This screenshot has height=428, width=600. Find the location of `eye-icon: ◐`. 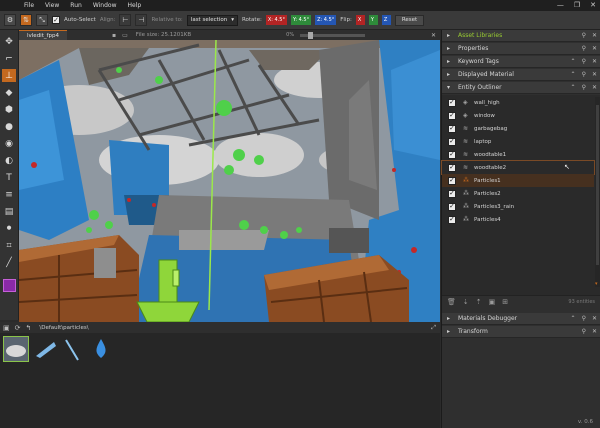

eye-icon: ◐ is located at coordinates (9, 160).